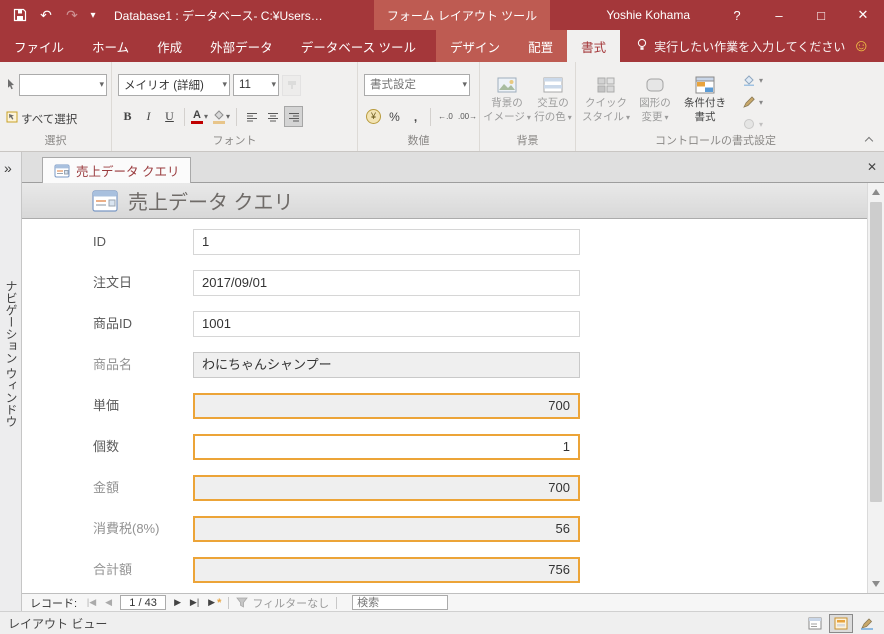  What do you see at coordinates (358, 46) in the screenshot?
I see `tab-database-tools: データベース ツール` at bounding box center [358, 46].